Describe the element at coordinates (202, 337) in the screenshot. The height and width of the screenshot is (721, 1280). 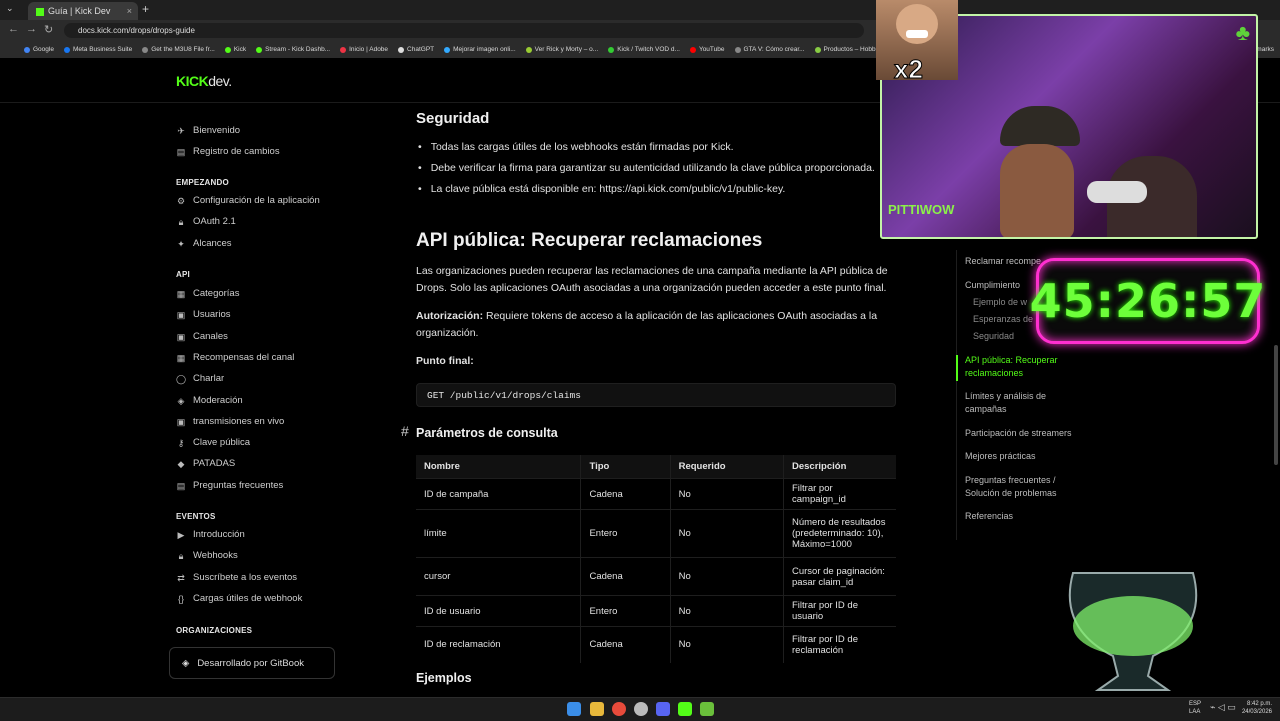
I see `sidebar-item: ▣ Canales` at that location.